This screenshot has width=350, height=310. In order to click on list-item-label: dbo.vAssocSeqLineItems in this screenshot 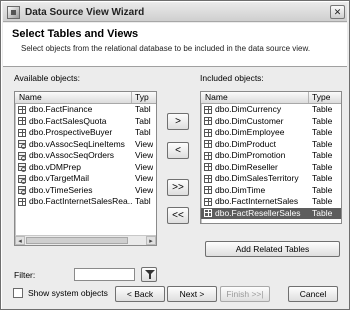, I will do `click(77, 143)`.